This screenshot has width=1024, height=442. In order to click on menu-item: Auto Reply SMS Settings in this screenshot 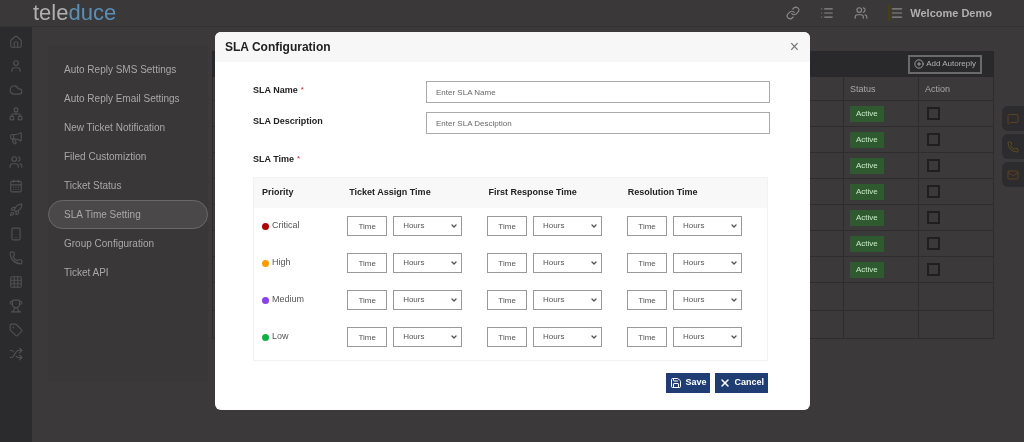, I will do `click(128, 69)`.